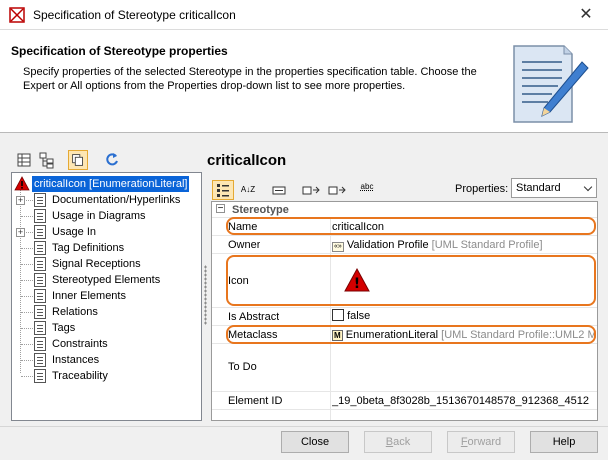 The height and width of the screenshot is (460, 608). I want to click on copy-icon, so click(77, 160).